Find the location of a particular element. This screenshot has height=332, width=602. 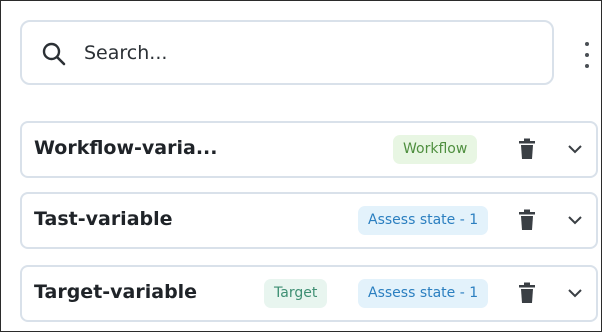

workflow-badge: Workflow is located at coordinates (435, 149).